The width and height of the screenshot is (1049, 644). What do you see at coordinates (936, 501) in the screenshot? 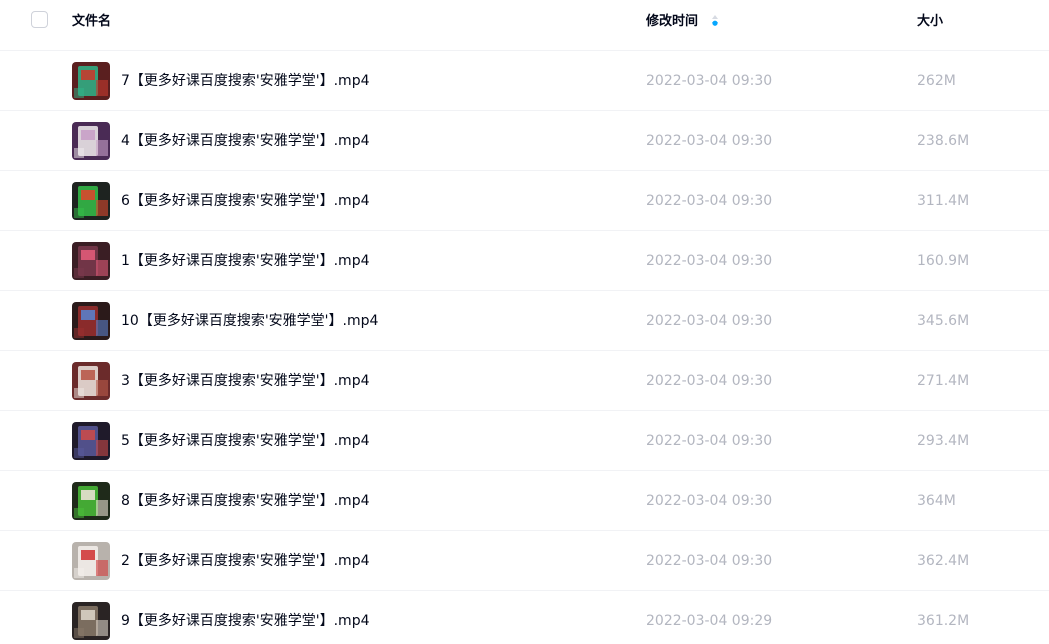
I see `file-size: 364M` at bounding box center [936, 501].